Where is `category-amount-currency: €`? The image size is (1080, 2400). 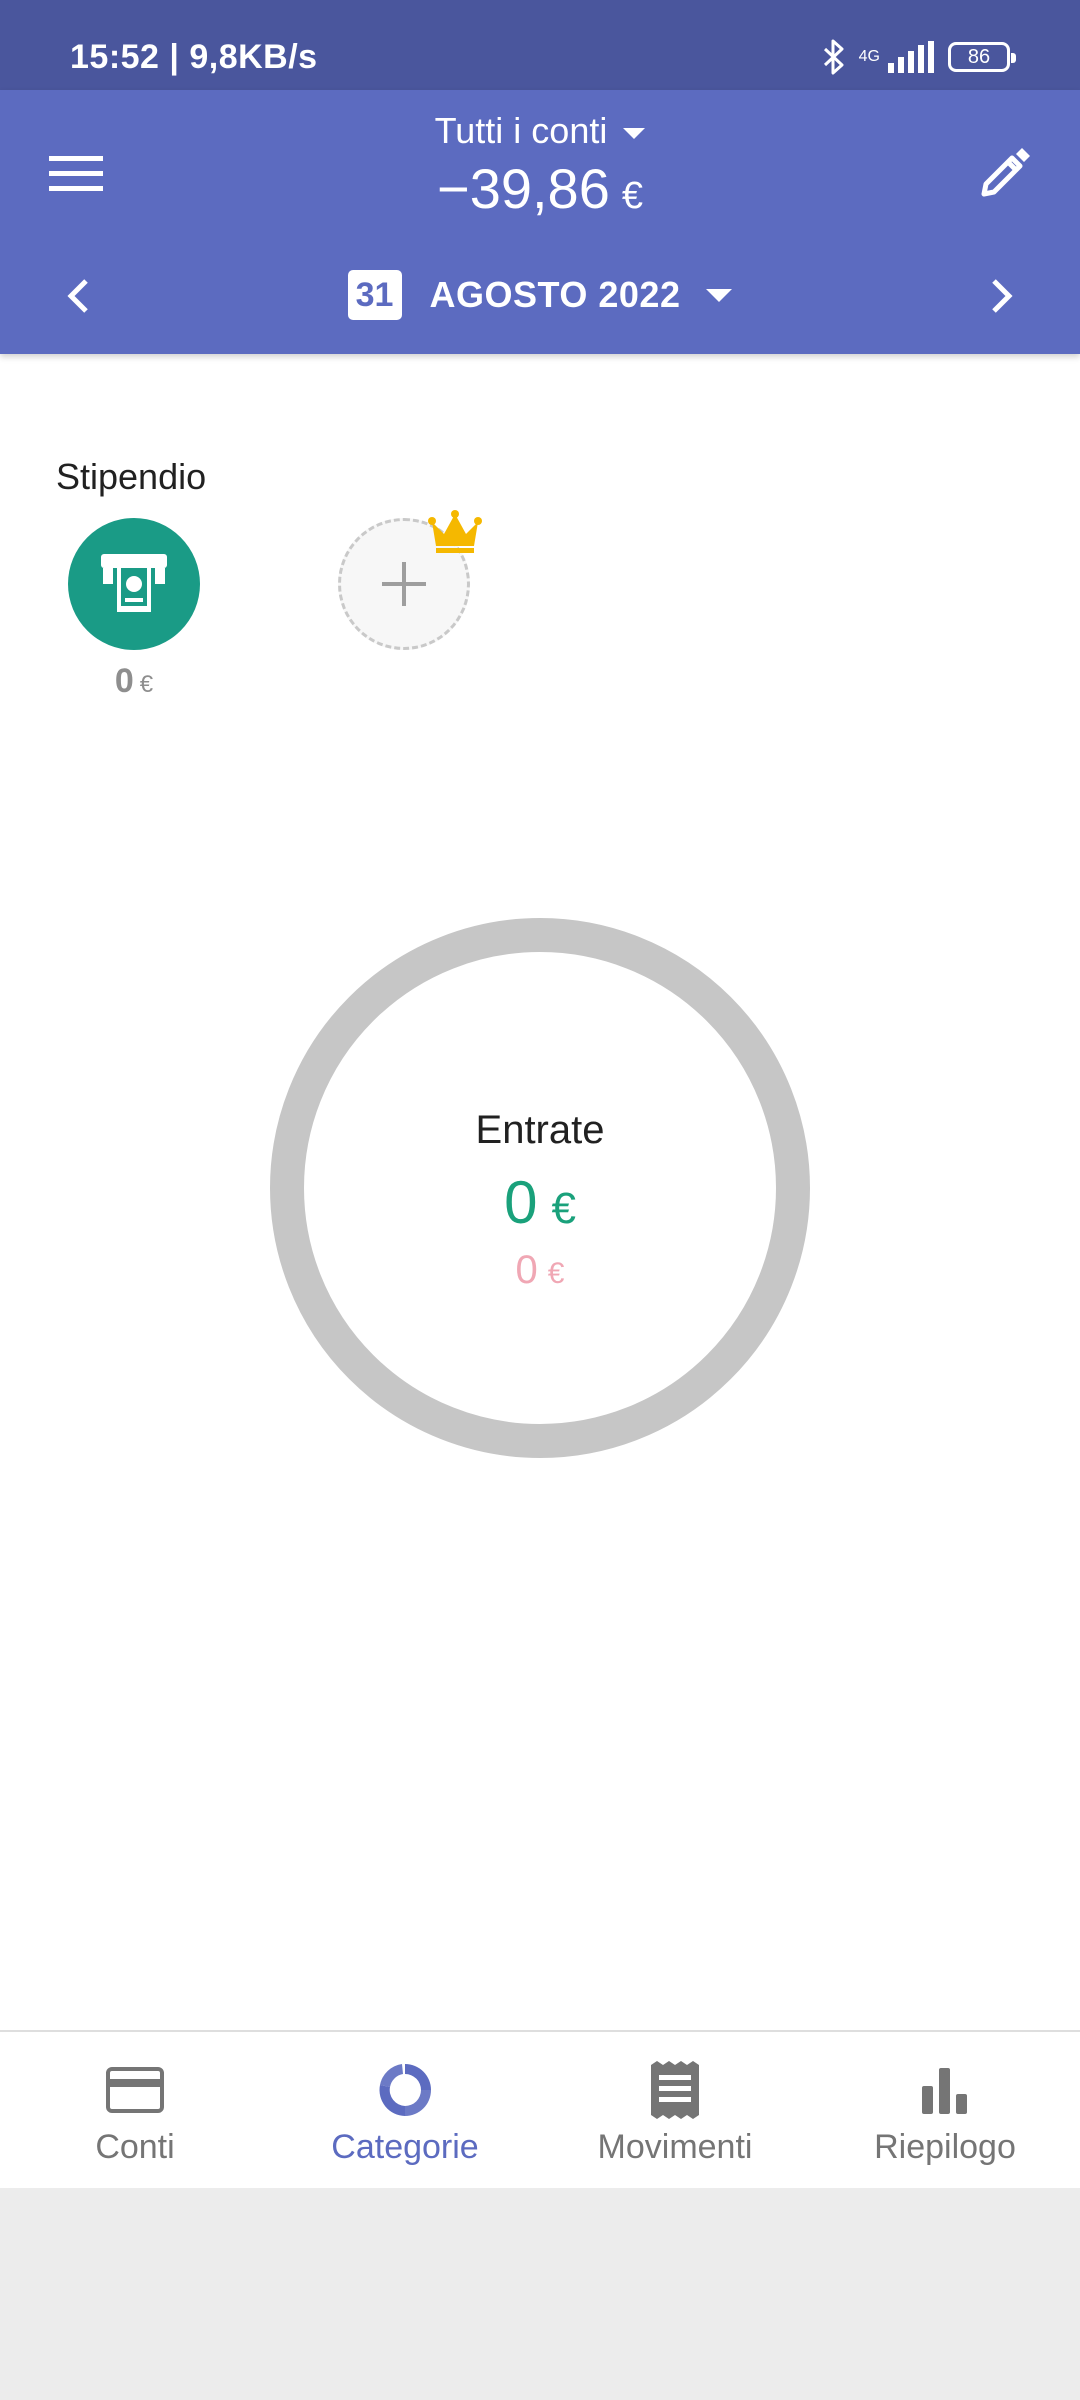 category-amount-currency: € is located at coordinates (146, 684).